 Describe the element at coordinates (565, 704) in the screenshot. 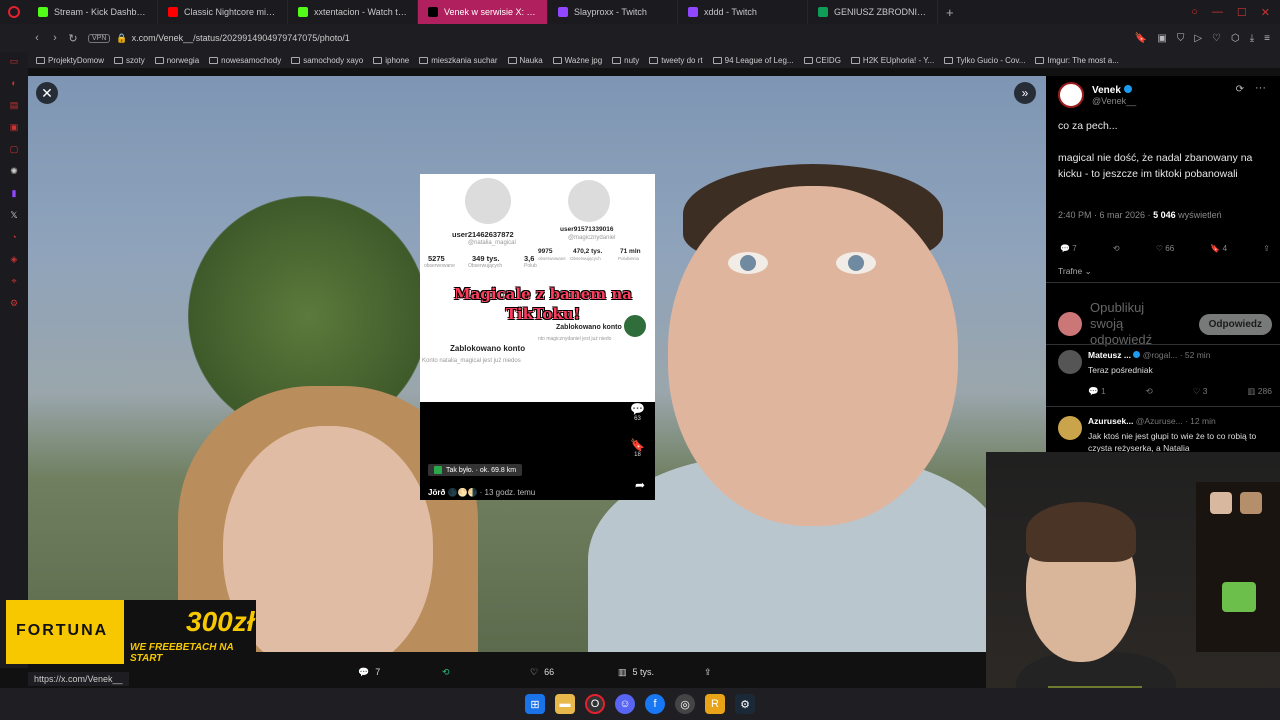

I see `file-explorer-icon: ▬` at that location.